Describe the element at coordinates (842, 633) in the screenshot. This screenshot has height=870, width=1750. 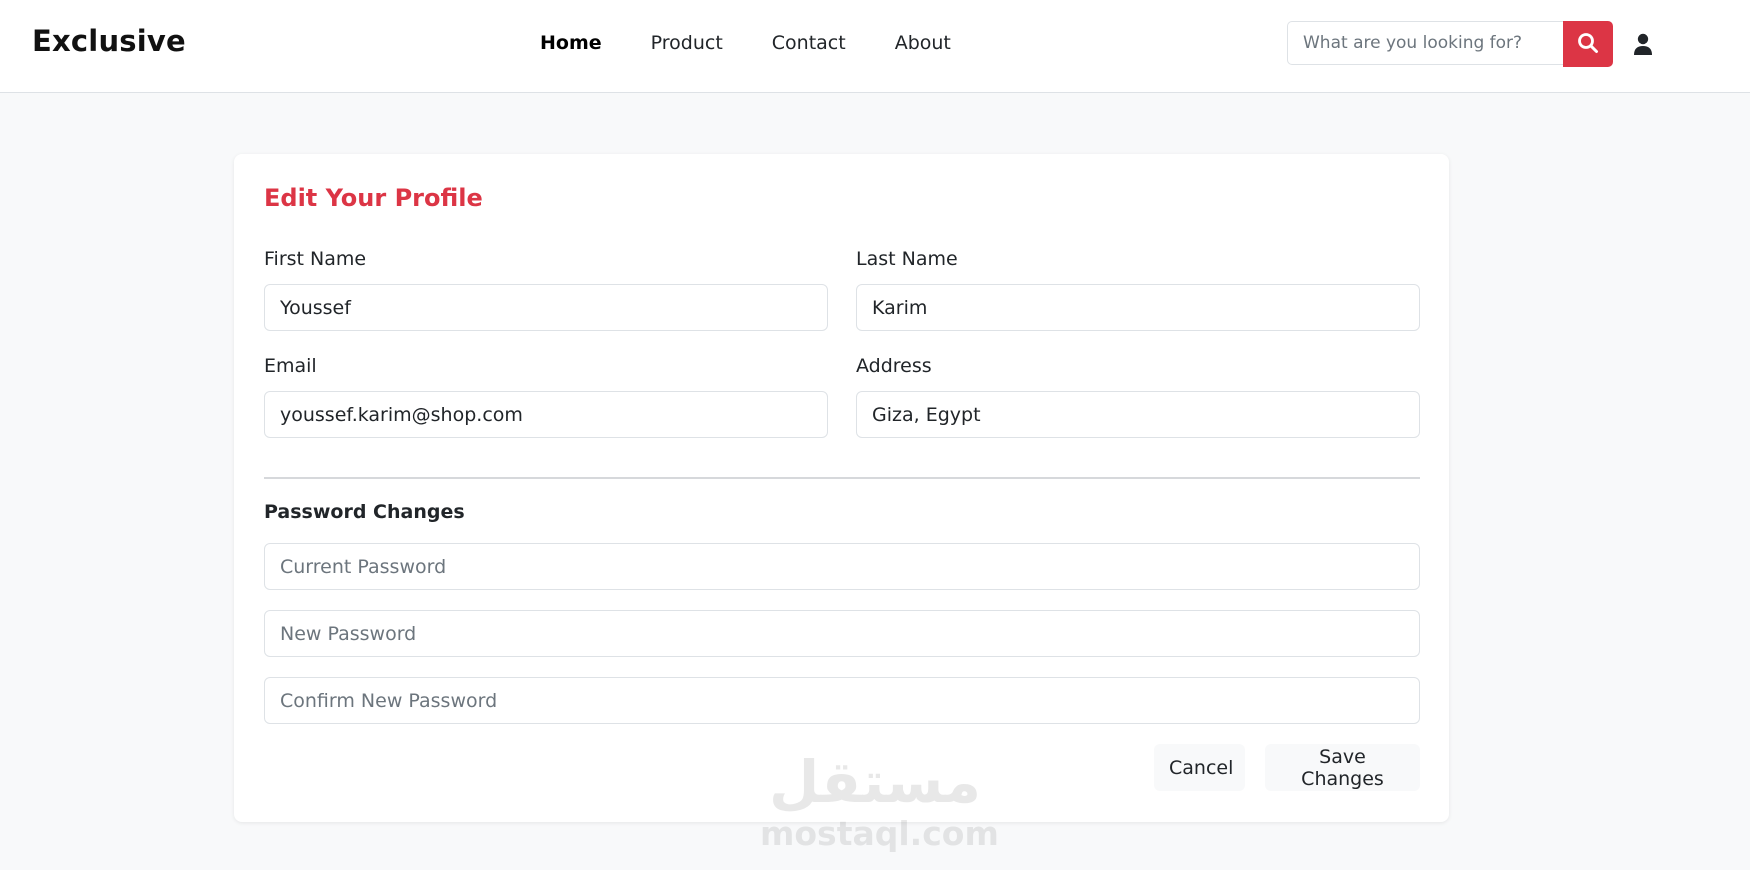
I see `new-password-field` at that location.